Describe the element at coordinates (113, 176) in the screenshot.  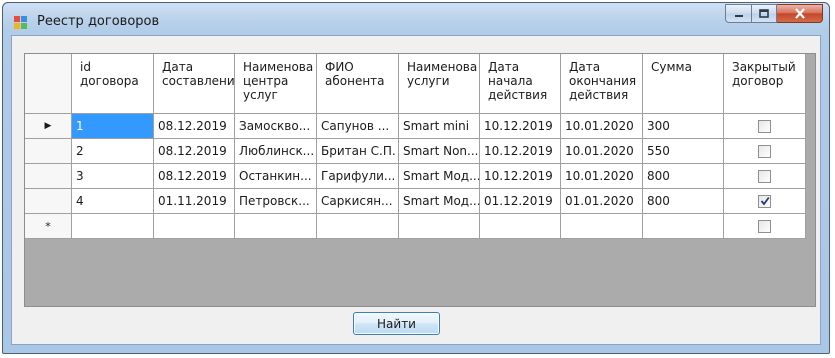
I see `cell-id: 3` at that location.